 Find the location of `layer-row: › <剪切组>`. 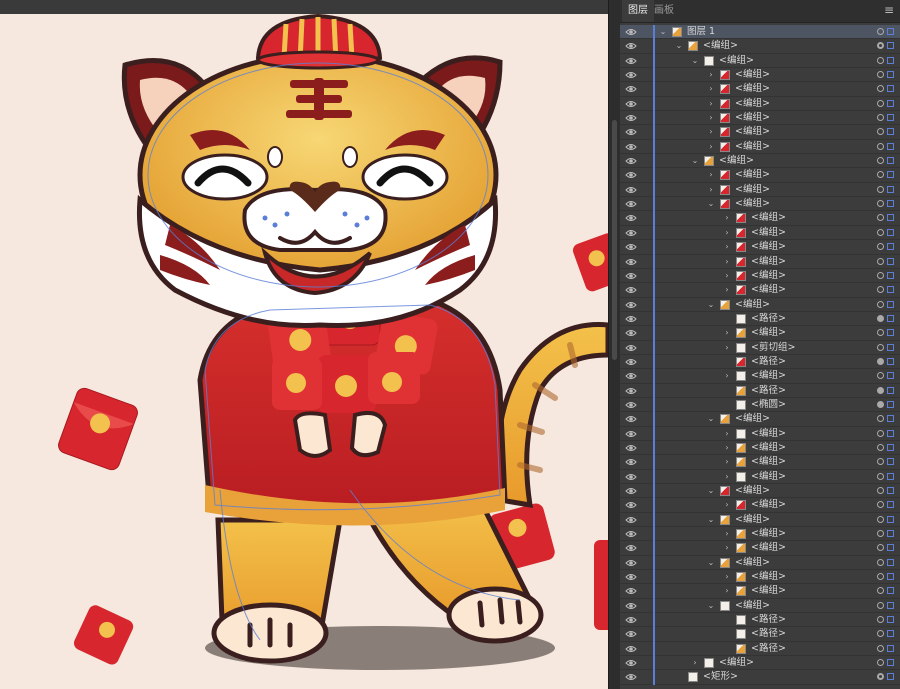

layer-row: › <剪切组> is located at coordinates (760, 347).